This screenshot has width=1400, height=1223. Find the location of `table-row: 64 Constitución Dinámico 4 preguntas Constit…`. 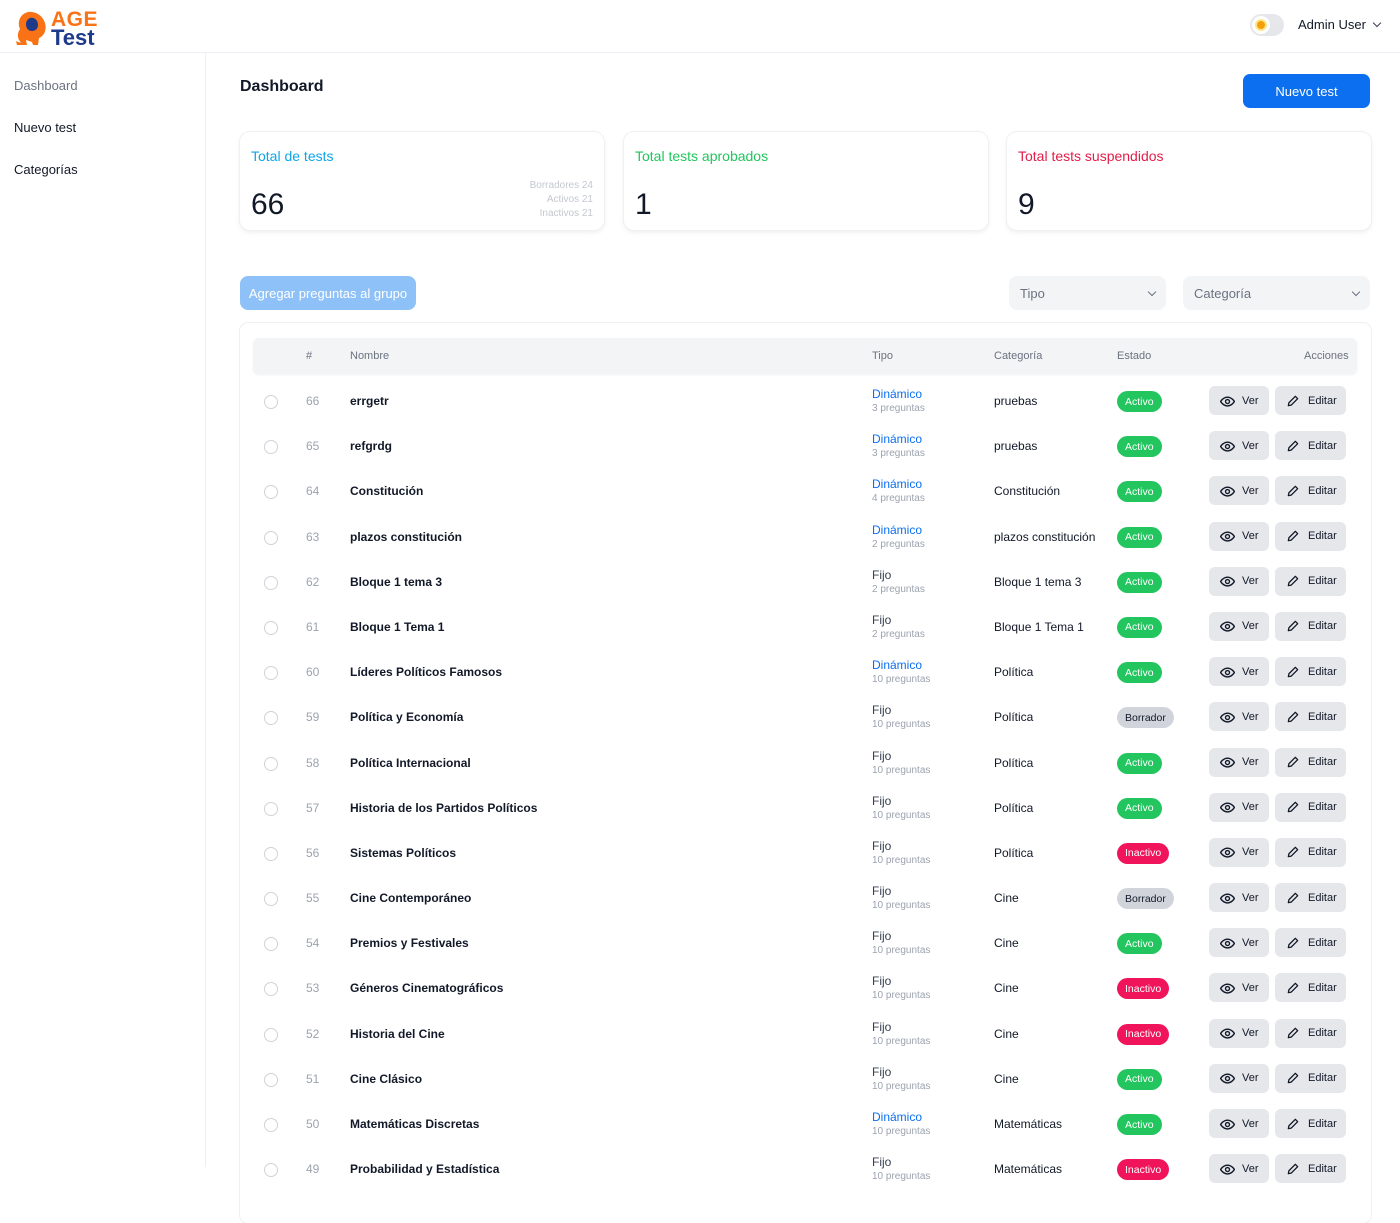

table-row: 64 Constitución Dinámico 4 preguntas Constit… is located at coordinates (805, 491).